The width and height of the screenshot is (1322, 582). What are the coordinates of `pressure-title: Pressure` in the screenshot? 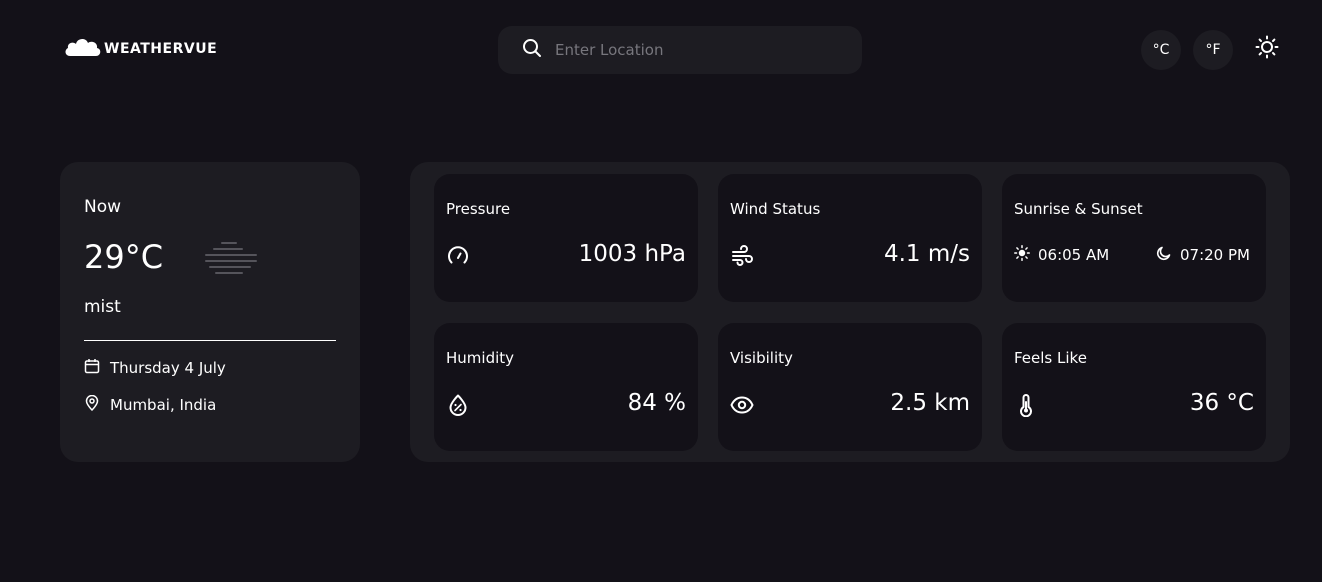 It's located at (478, 209).